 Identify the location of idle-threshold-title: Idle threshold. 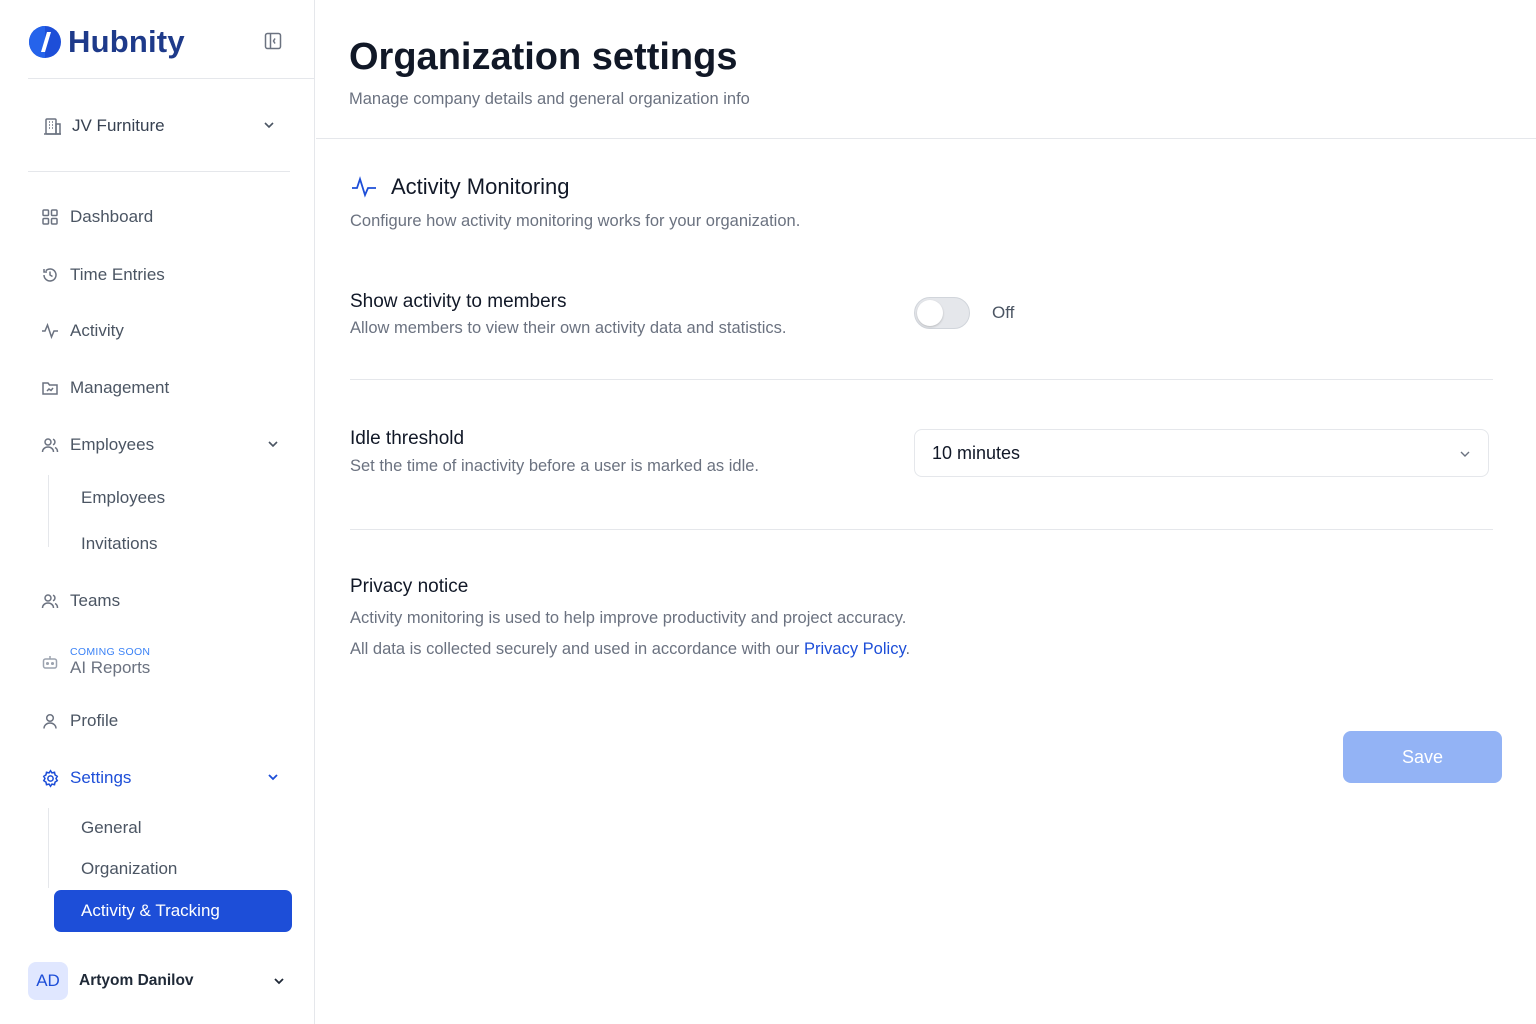
(407, 438).